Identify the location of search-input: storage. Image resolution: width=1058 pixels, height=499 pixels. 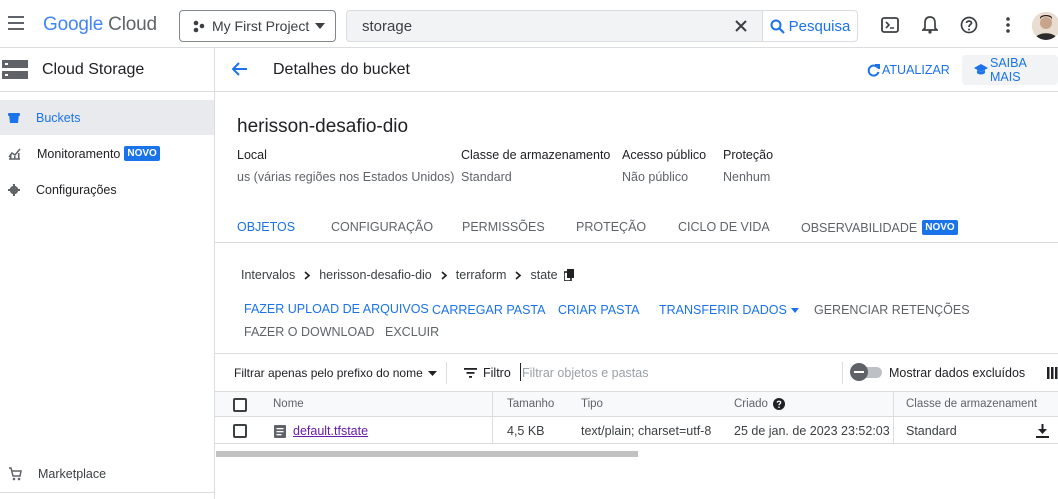
(554, 26).